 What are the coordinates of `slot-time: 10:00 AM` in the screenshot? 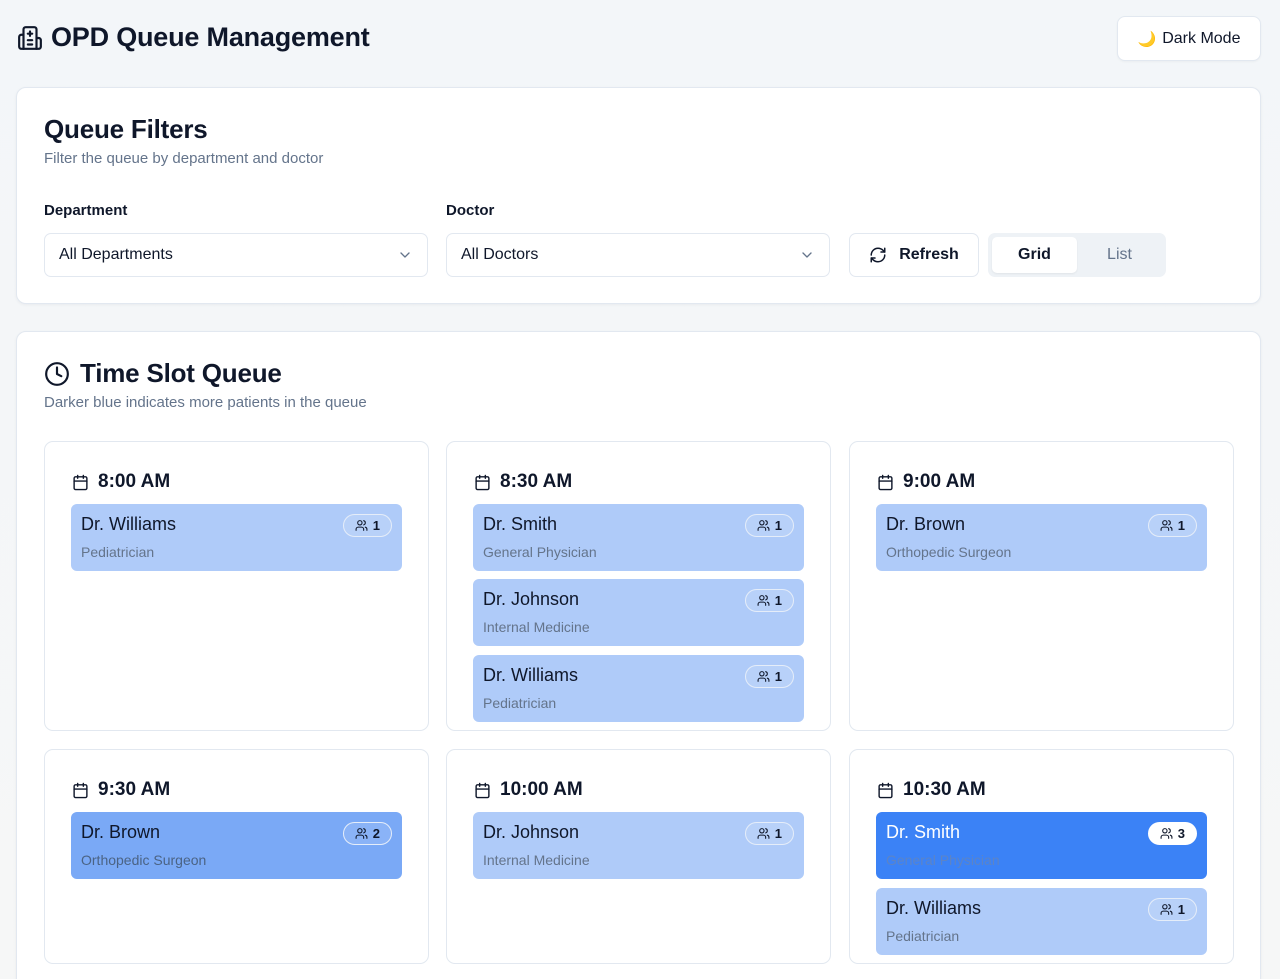 It's located at (541, 789).